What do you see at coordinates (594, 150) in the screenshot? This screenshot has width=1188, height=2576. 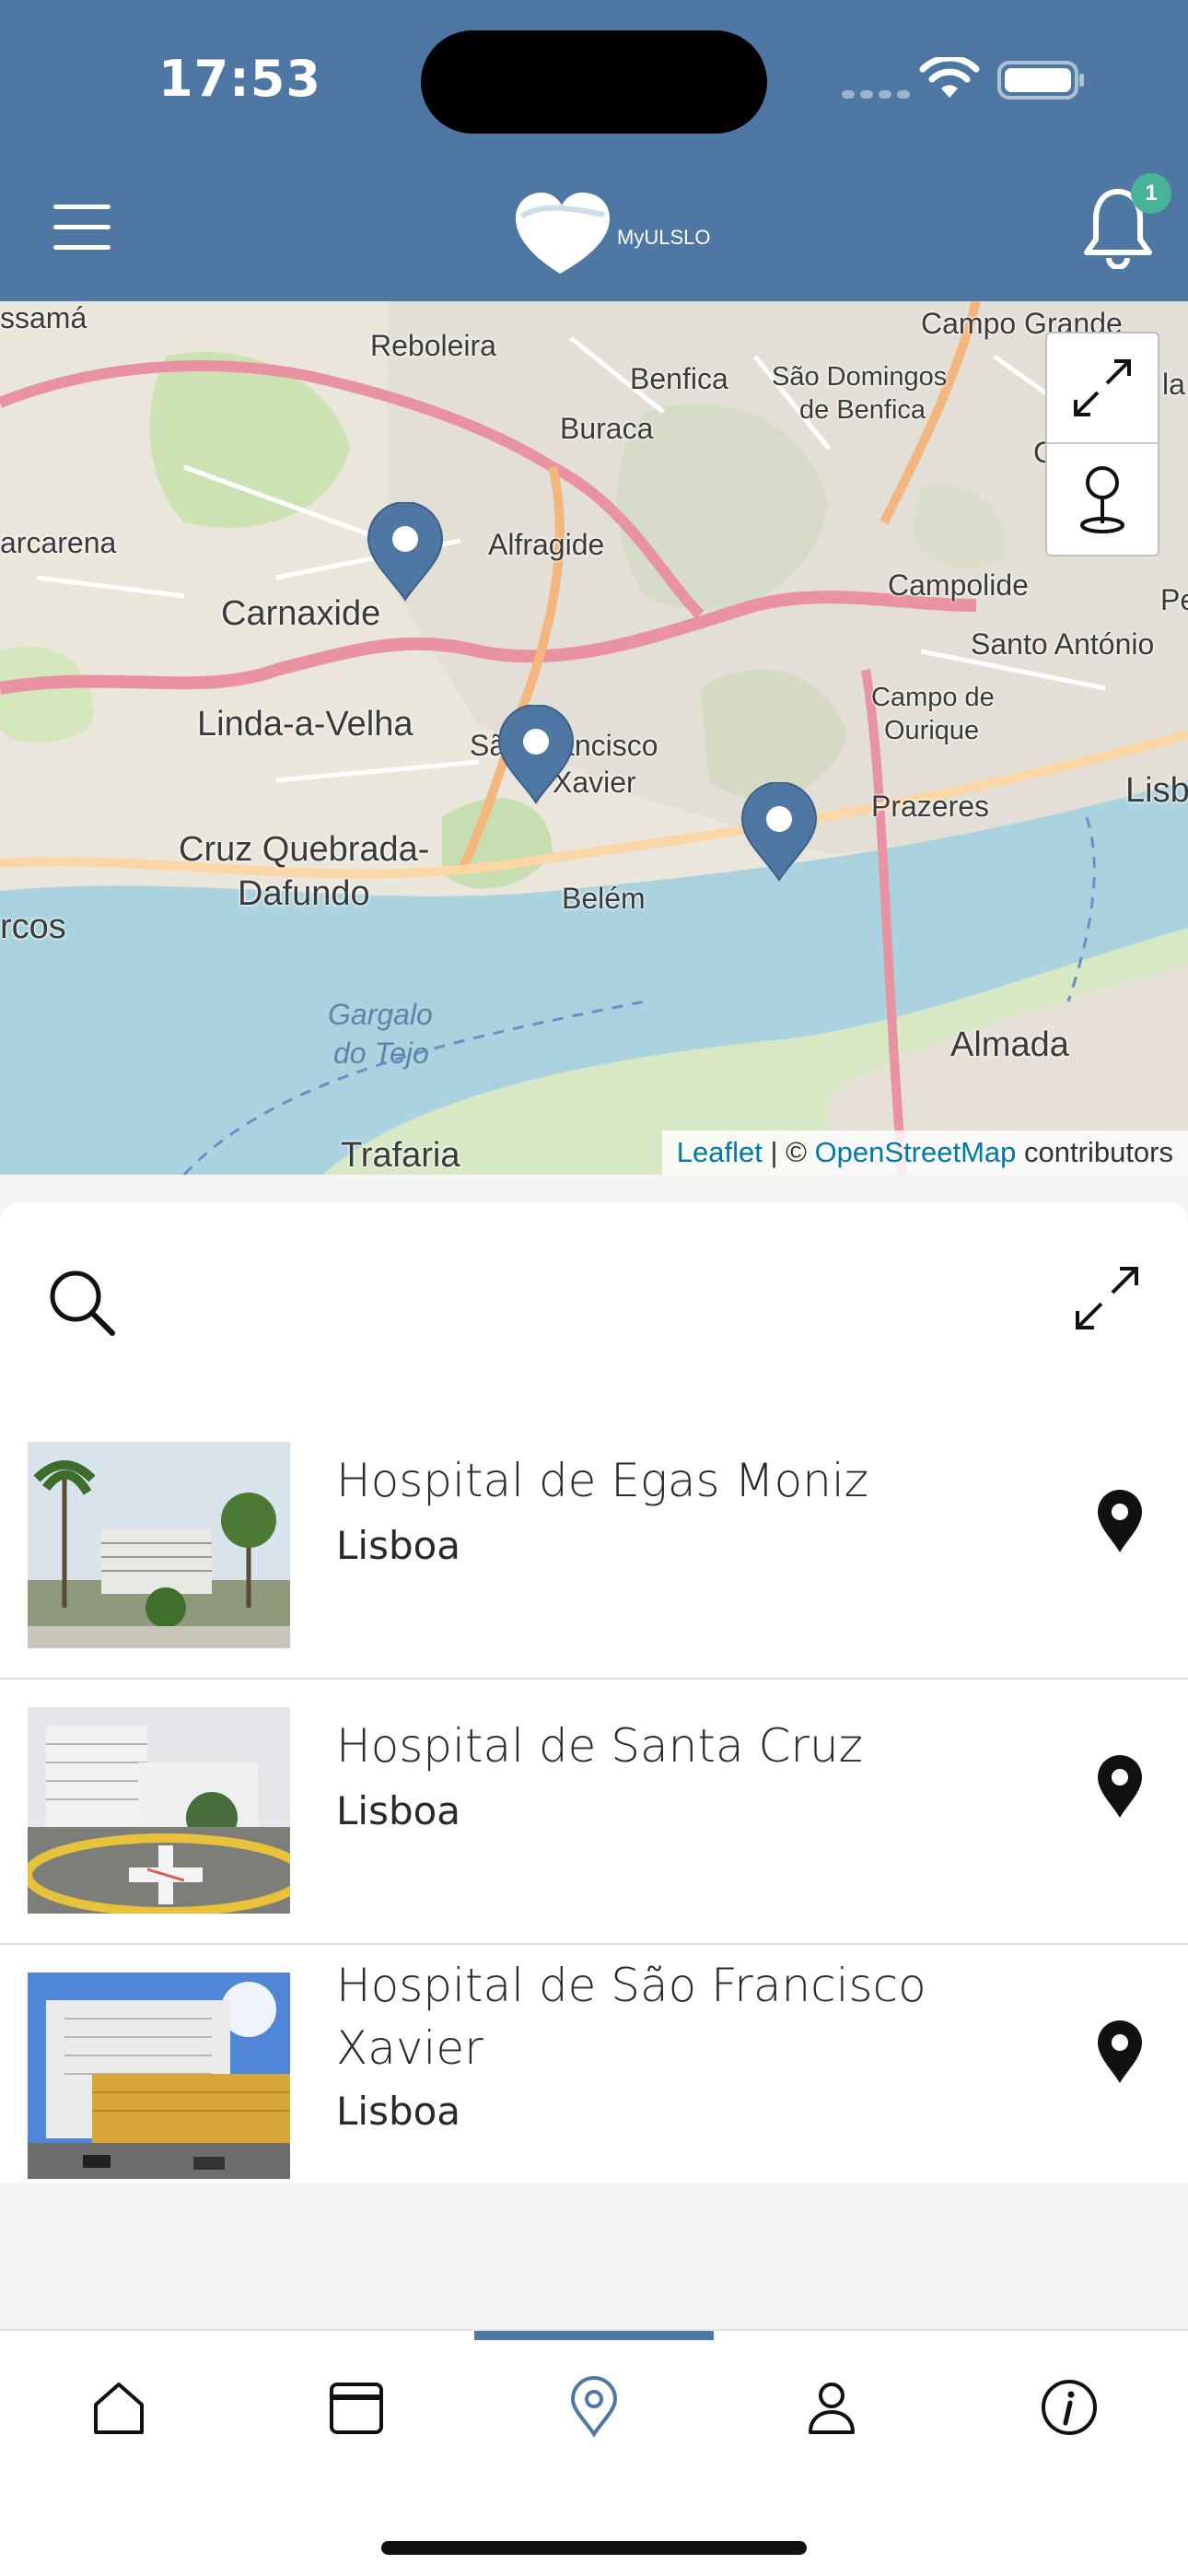 I see `app-header: 17:53 MyULSLO 1` at bounding box center [594, 150].